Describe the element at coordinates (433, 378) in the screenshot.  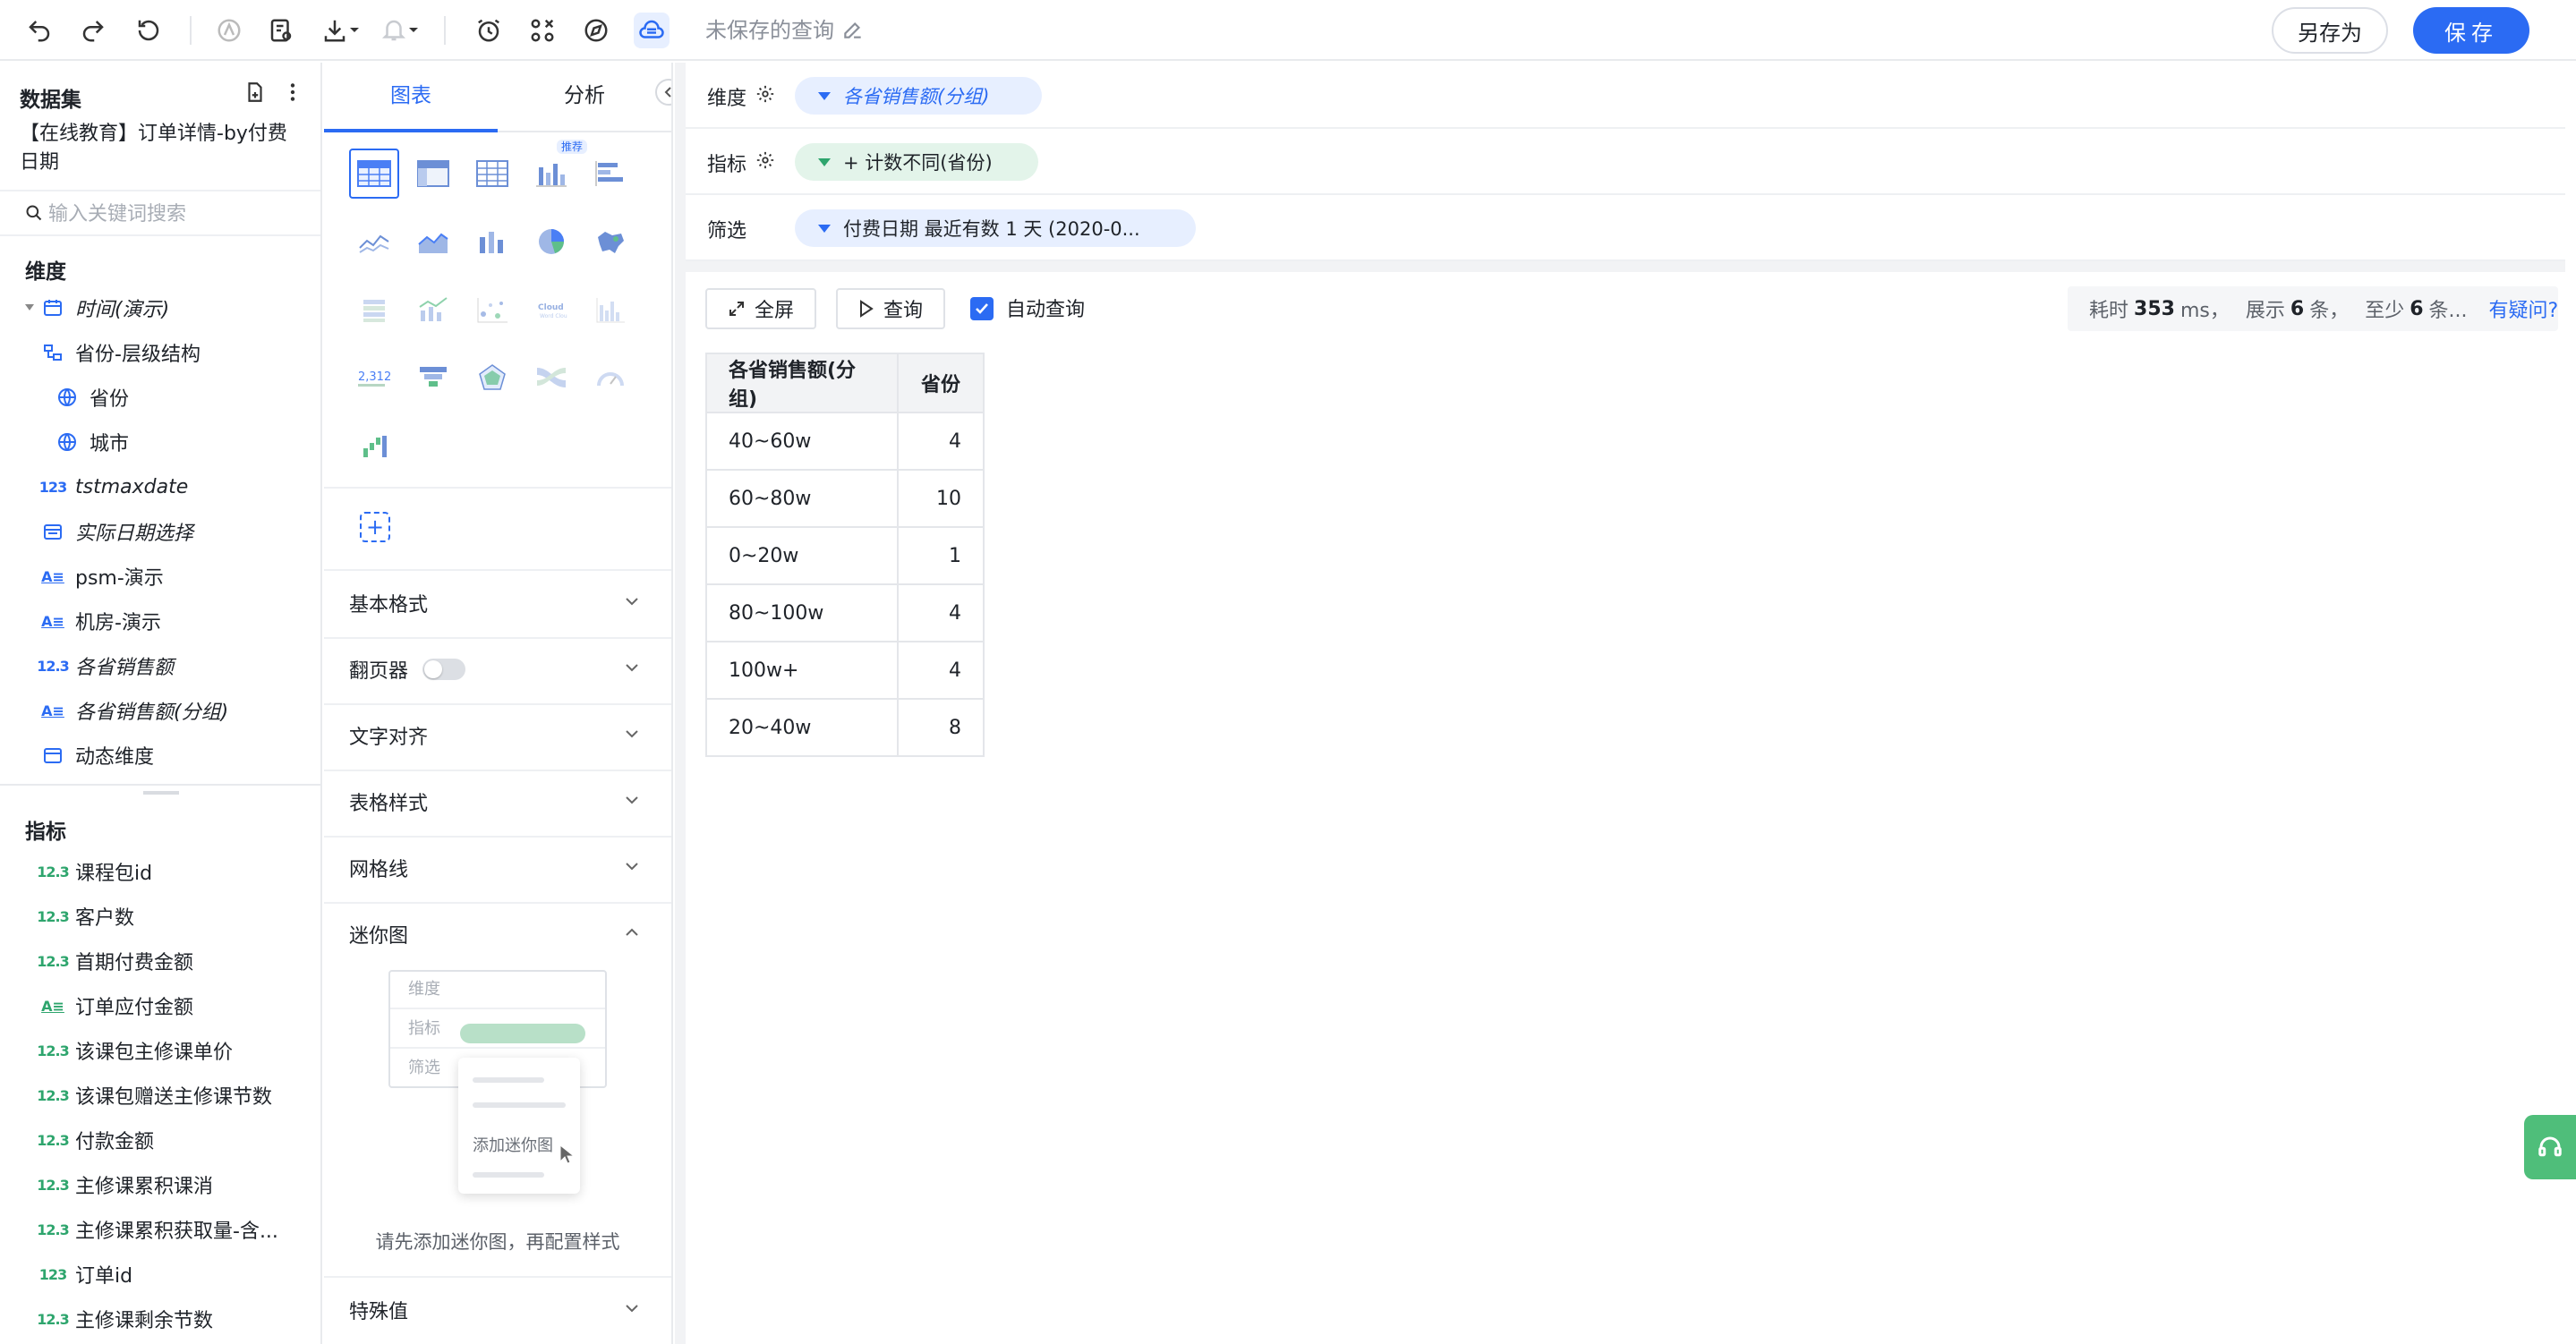
I see `funnel-chart-icon` at that location.